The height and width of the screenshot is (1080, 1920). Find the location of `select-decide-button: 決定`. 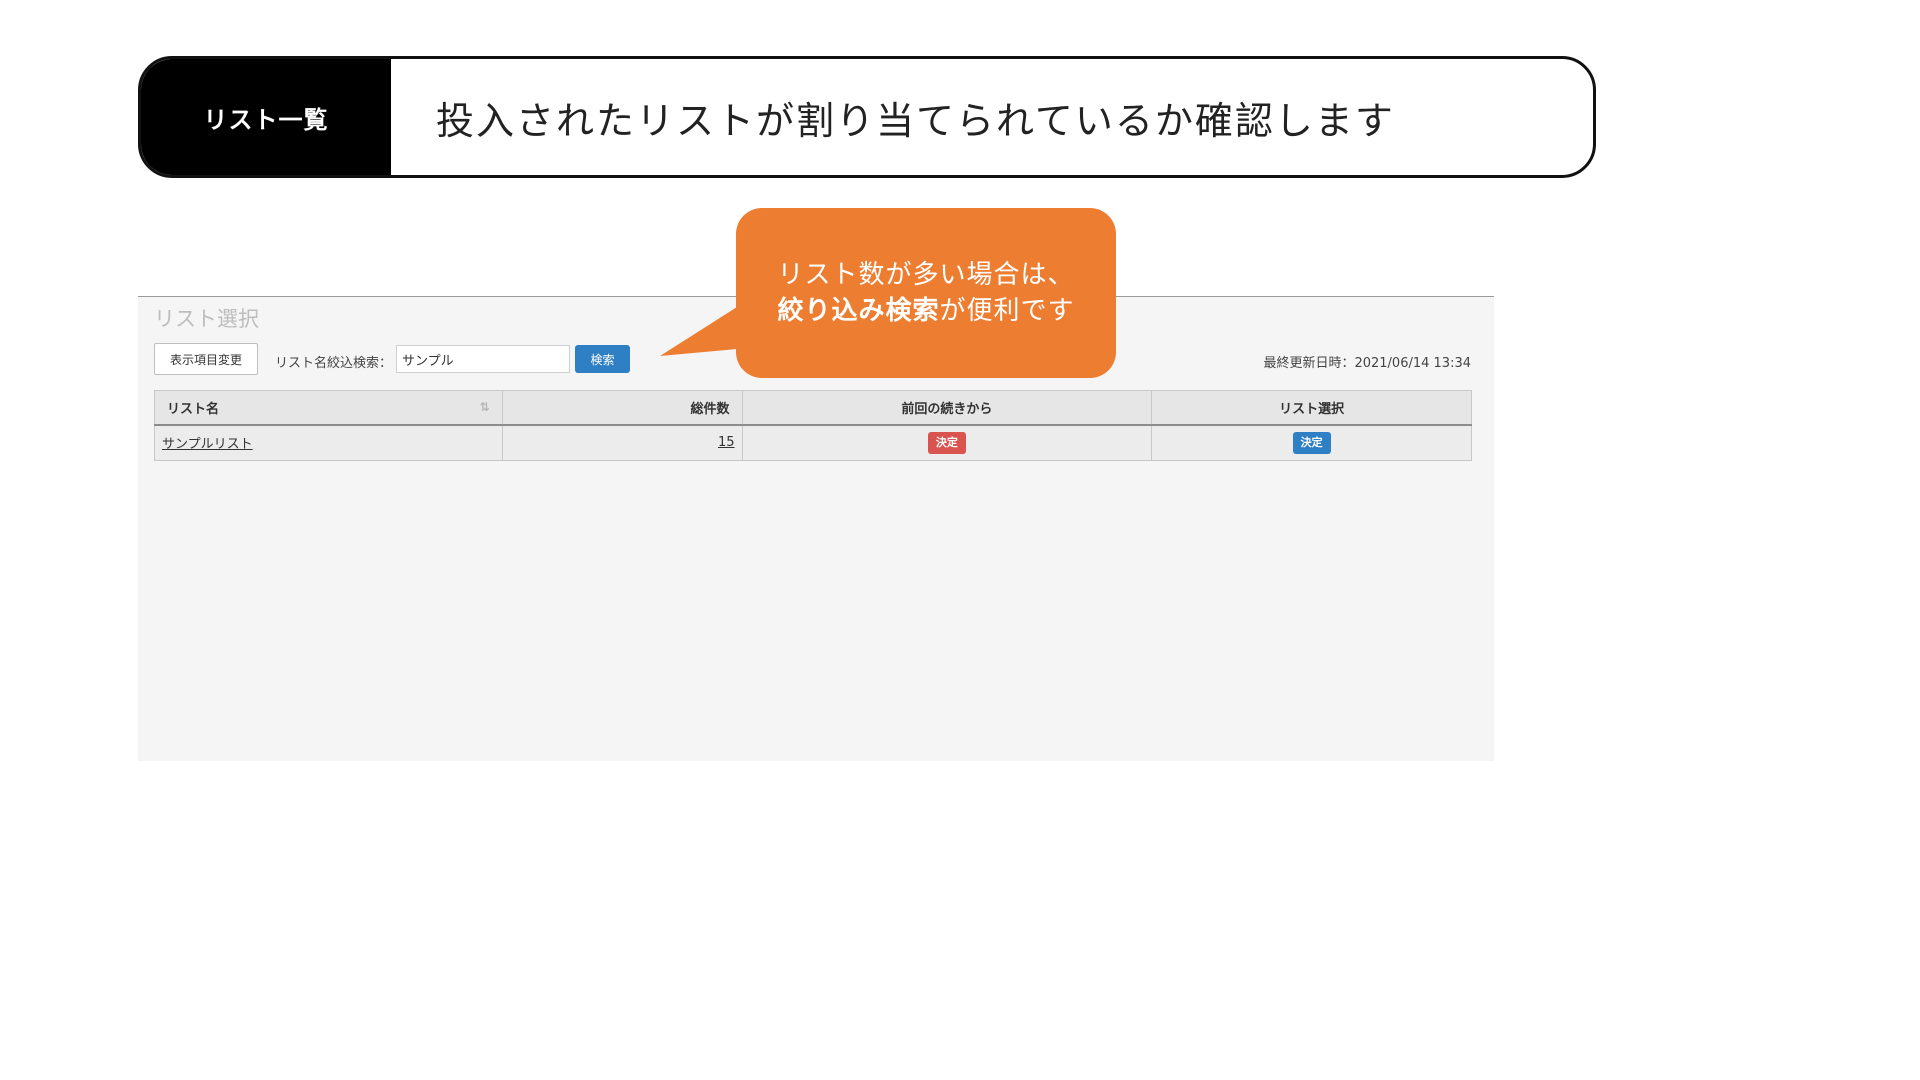

select-decide-button: 決定 is located at coordinates (1311, 442).